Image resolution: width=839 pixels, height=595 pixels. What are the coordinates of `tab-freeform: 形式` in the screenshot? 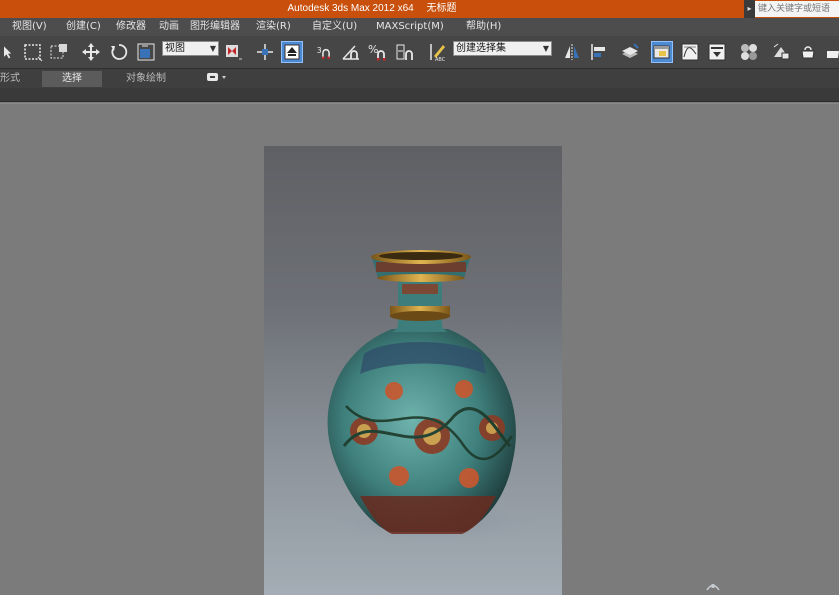 It's located at (13, 79).